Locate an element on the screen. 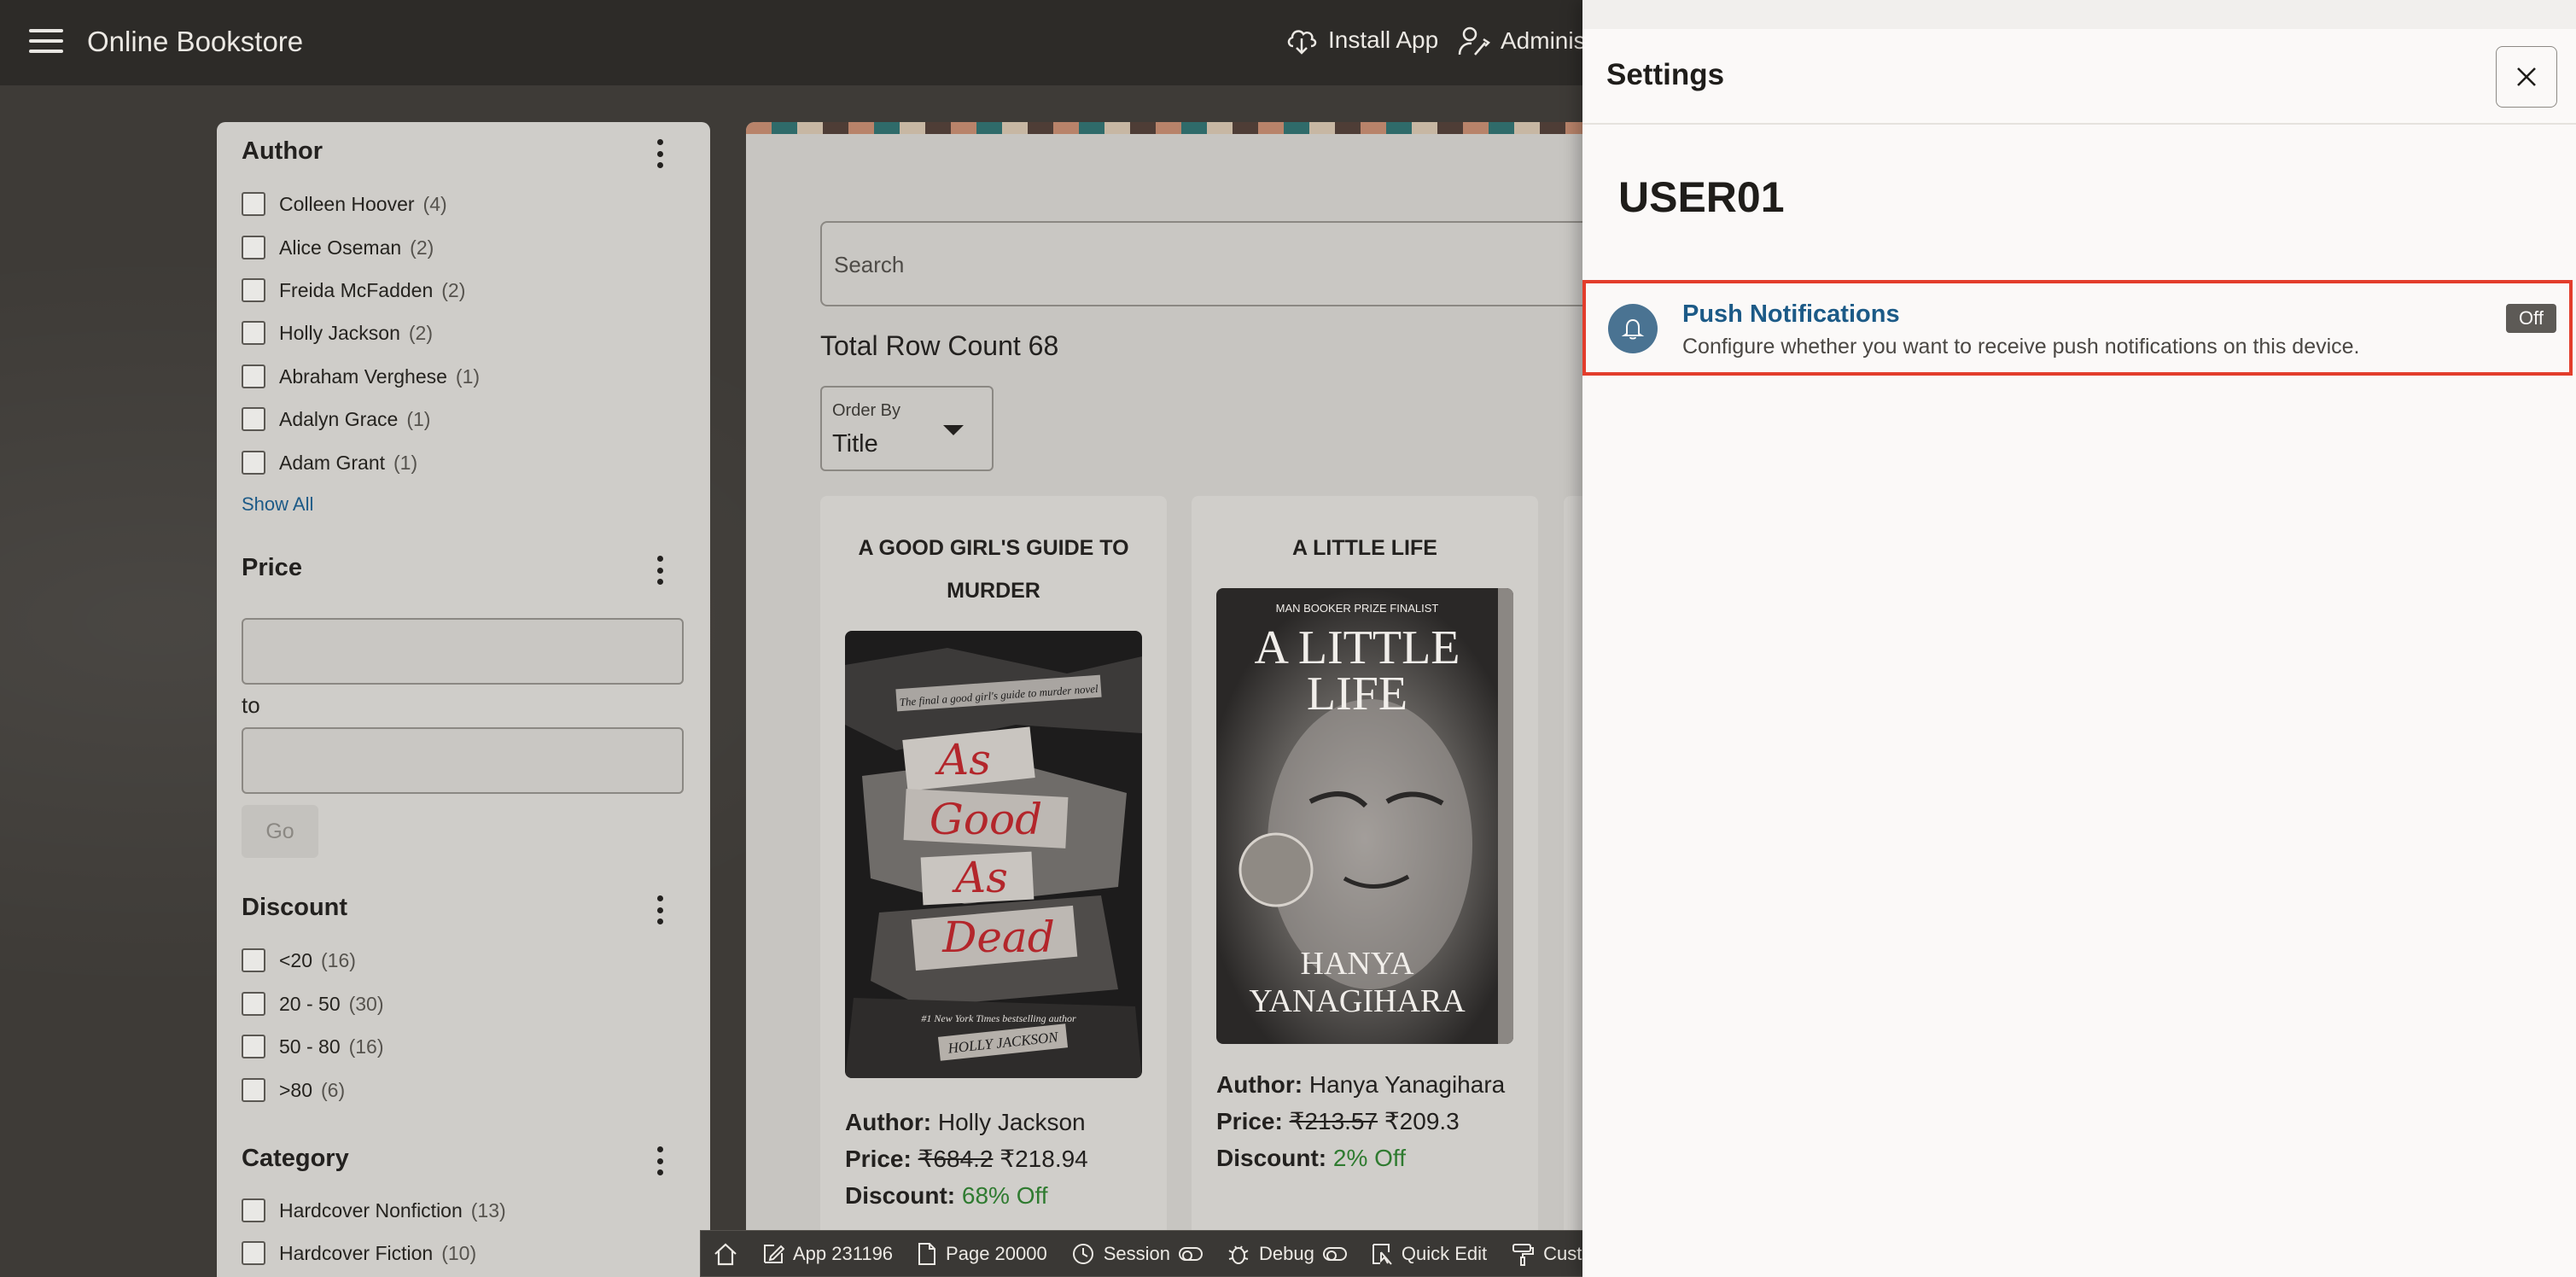 The width and height of the screenshot is (2576, 1277). facet-option: Alice Oseman (2) is located at coordinates (338, 247).